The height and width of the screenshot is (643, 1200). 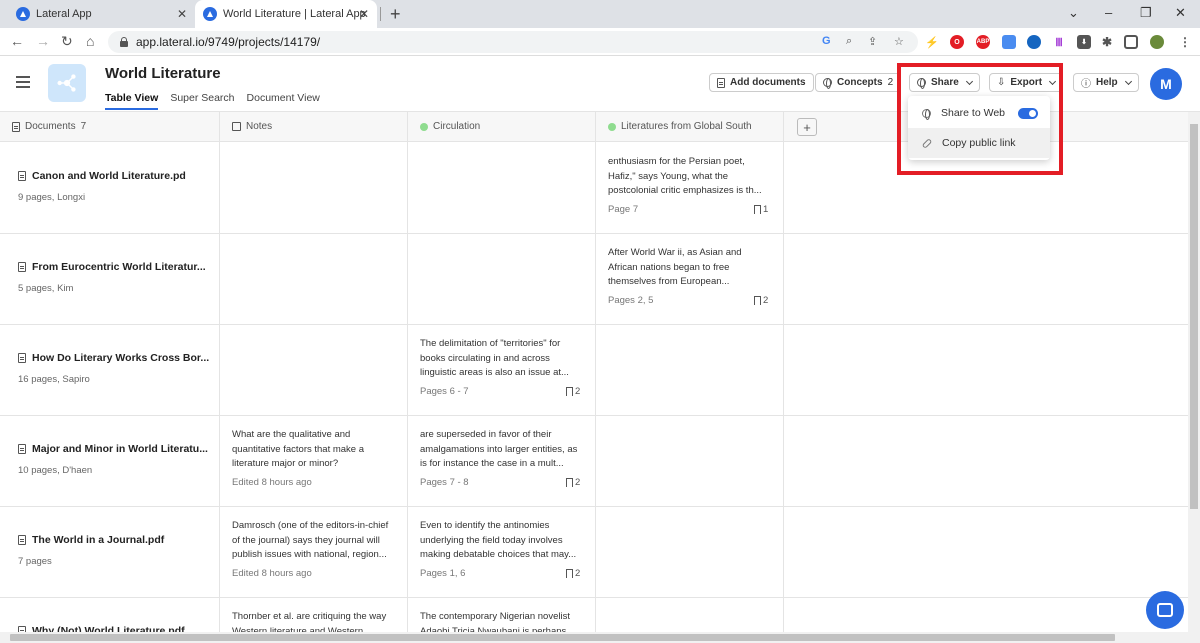 What do you see at coordinates (283, 101) in the screenshot?
I see `tab-document-view: Document View` at bounding box center [283, 101].